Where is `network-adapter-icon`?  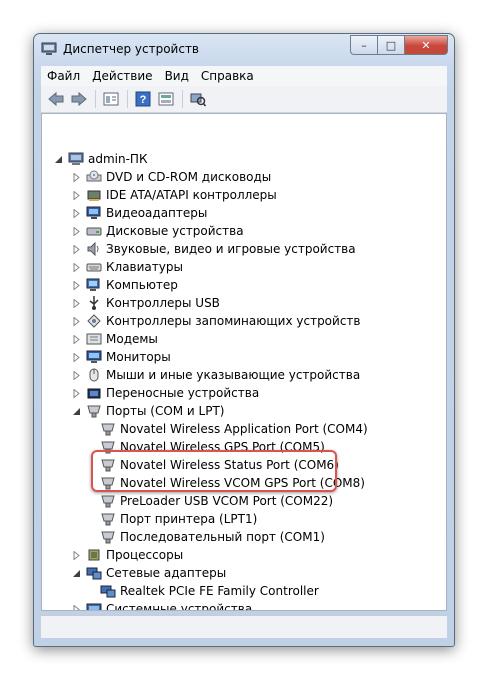
network-adapter-icon is located at coordinates (94, 573).